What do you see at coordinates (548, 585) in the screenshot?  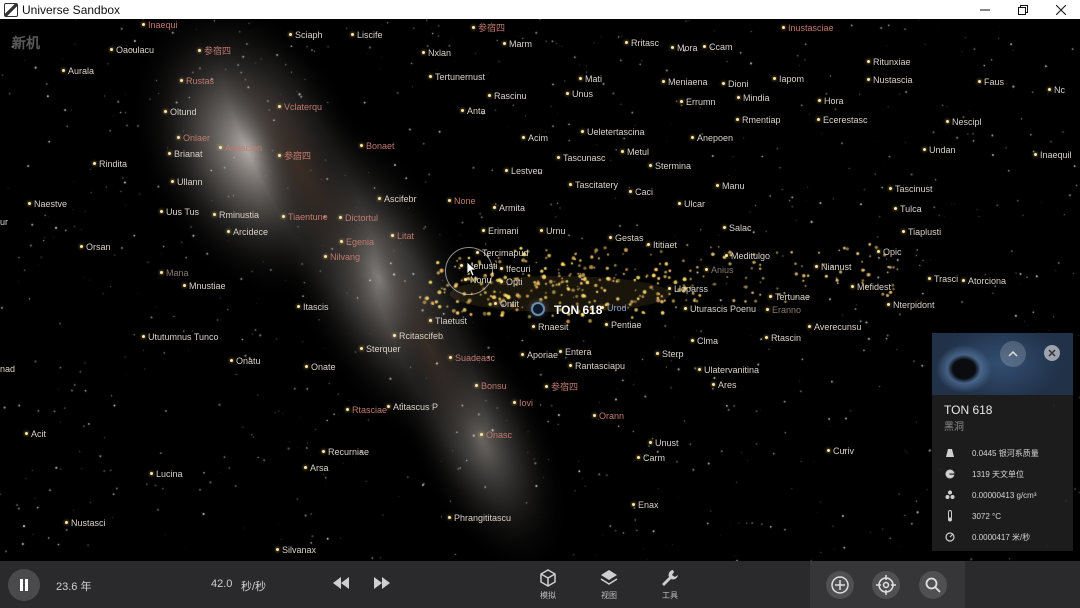 I see `simulation-tab: 模拟` at bounding box center [548, 585].